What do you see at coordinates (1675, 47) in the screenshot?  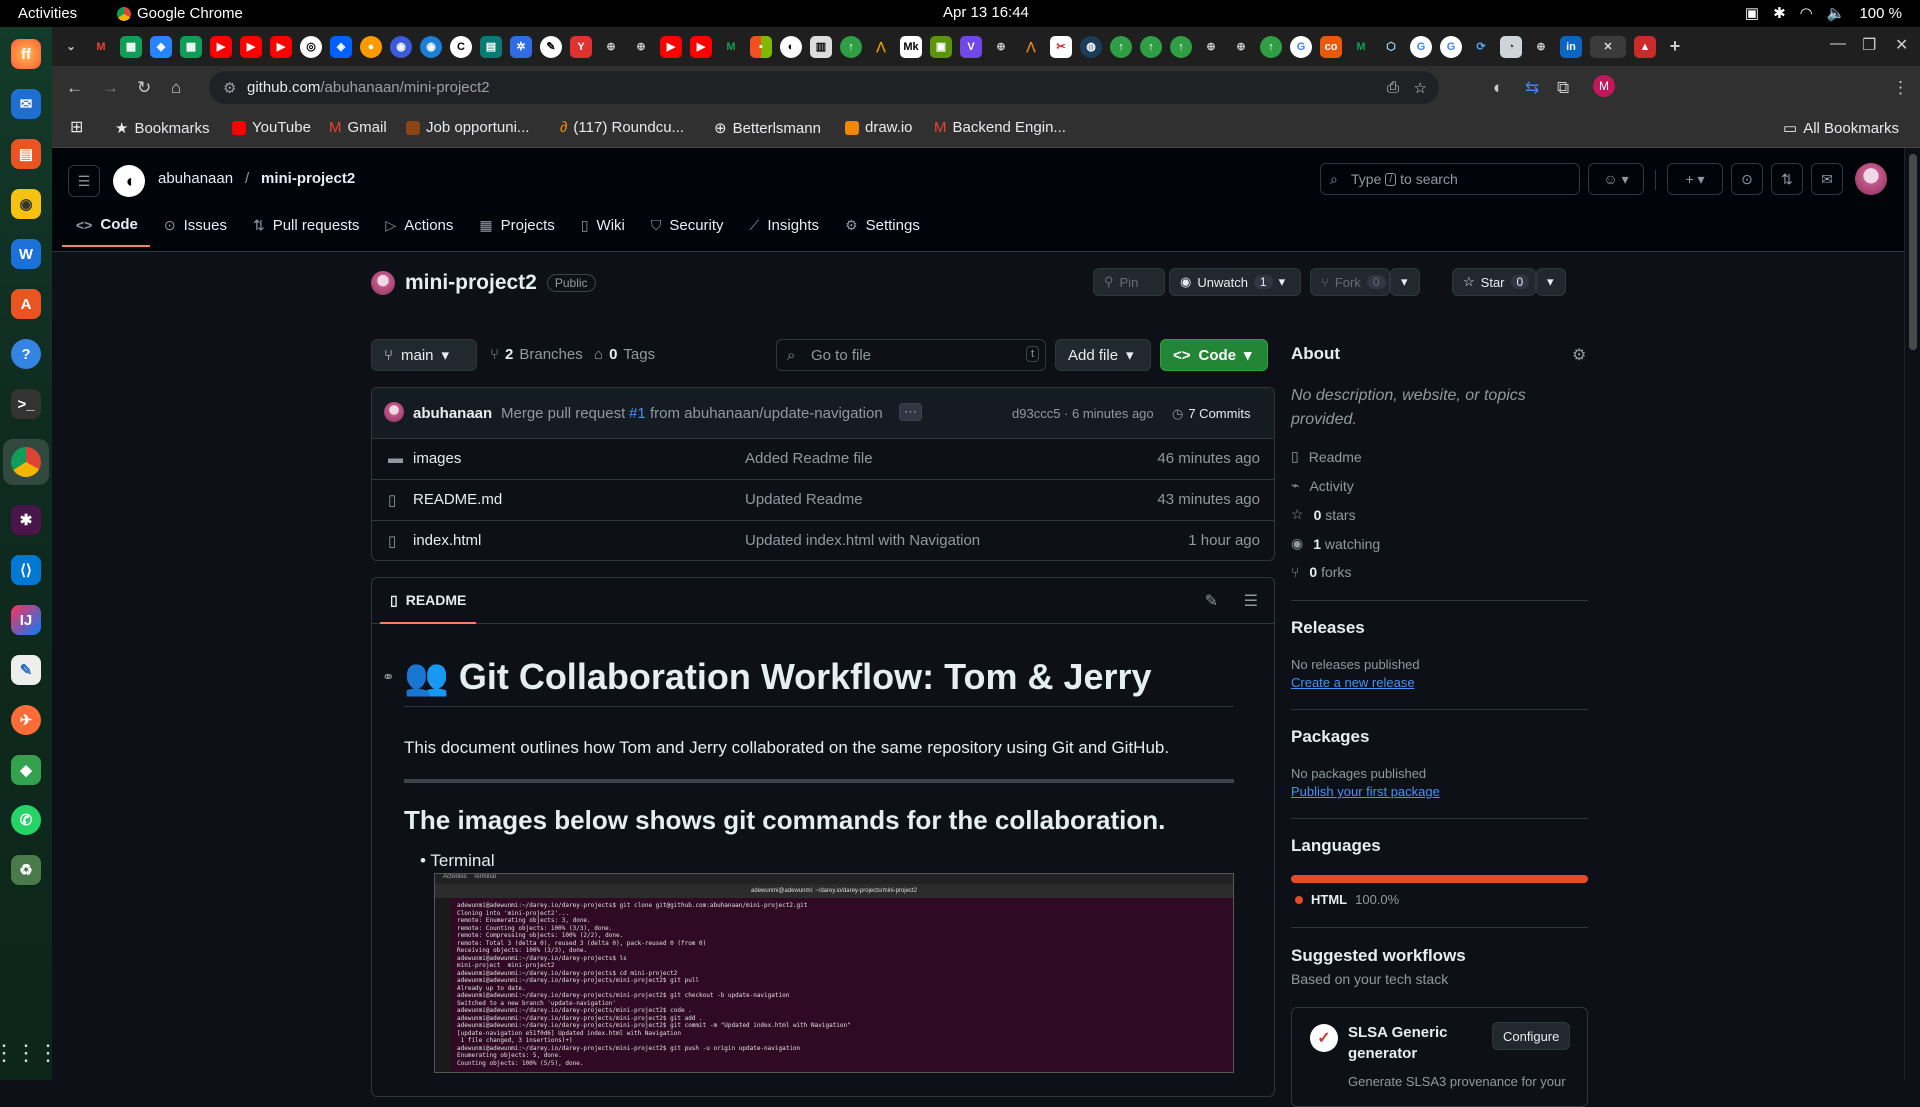 I see `new-tab-button: +` at bounding box center [1675, 47].